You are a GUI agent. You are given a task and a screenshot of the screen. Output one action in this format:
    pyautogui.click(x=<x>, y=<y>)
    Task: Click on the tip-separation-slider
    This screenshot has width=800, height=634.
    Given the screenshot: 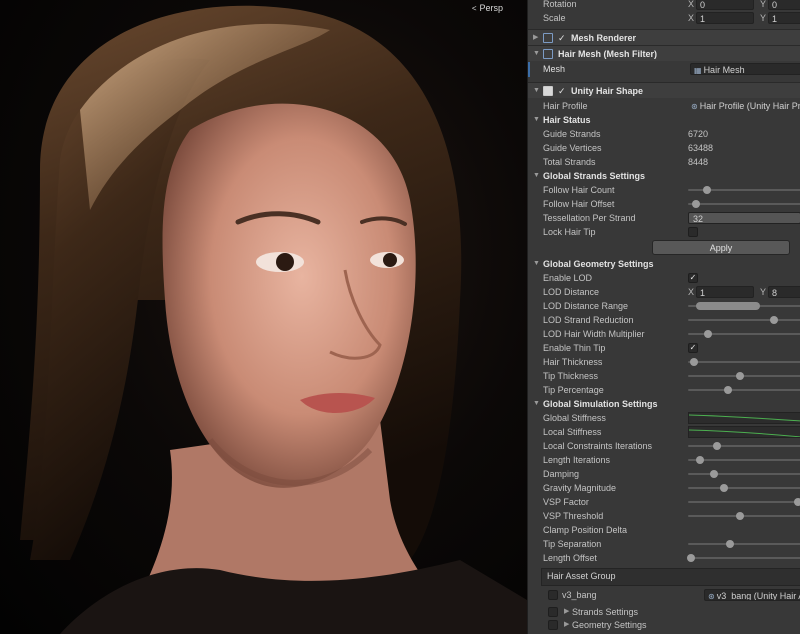 What is the action you would take?
    pyautogui.click(x=744, y=544)
    